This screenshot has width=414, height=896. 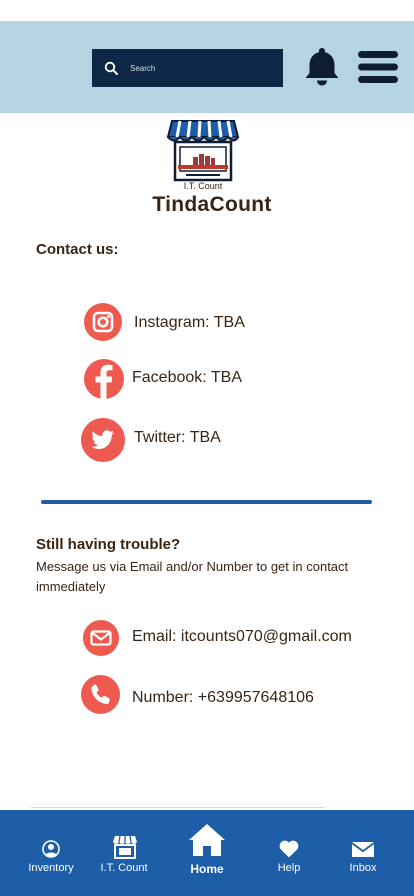 I want to click on twitter-icon, so click(x=103, y=440).